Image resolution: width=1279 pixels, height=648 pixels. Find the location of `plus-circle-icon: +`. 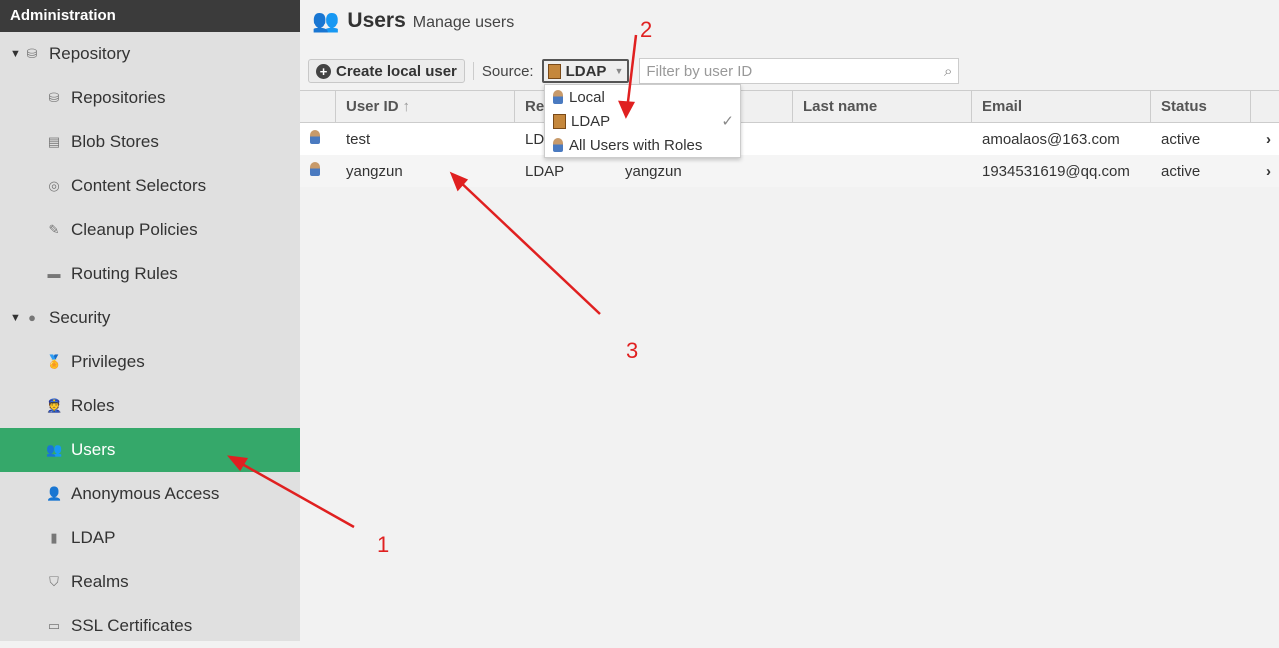

plus-circle-icon: + is located at coordinates (323, 71).